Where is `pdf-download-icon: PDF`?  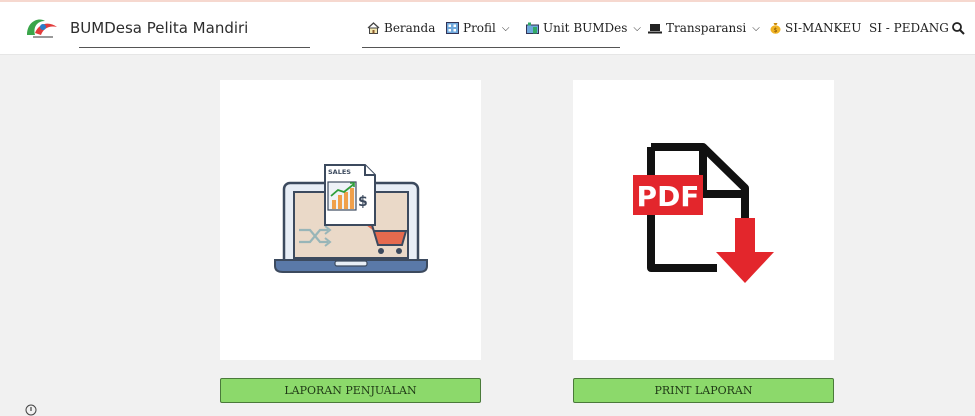 pdf-download-icon: PDF is located at coordinates (703, 213).